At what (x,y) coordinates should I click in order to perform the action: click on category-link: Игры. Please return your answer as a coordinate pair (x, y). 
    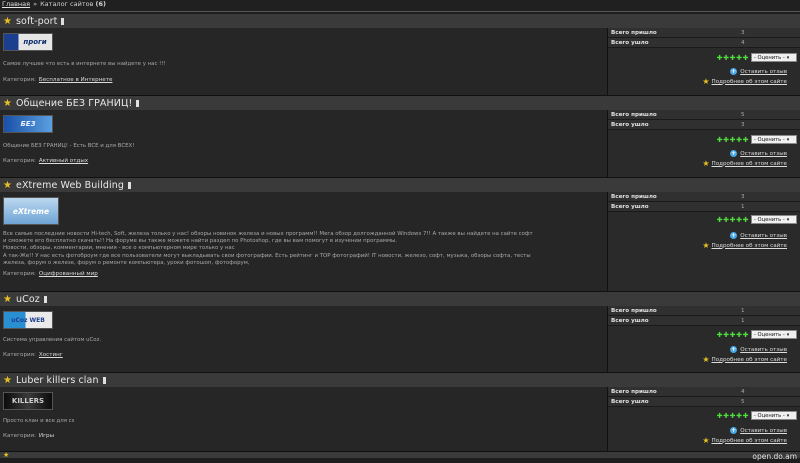
    Looking at the image, I should click on (46, 436).